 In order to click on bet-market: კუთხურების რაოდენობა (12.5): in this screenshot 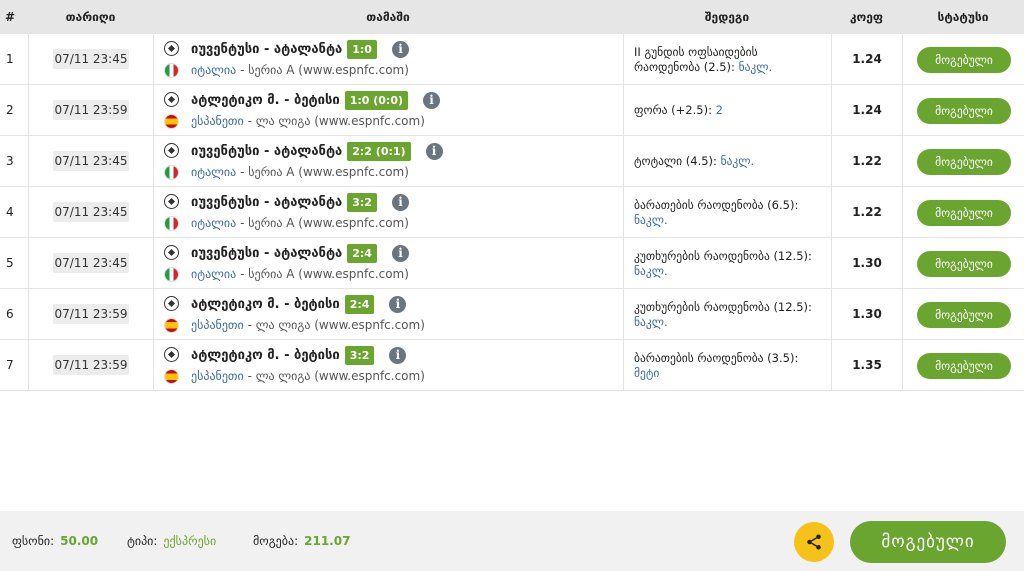, I will do `click(723, 255)`.